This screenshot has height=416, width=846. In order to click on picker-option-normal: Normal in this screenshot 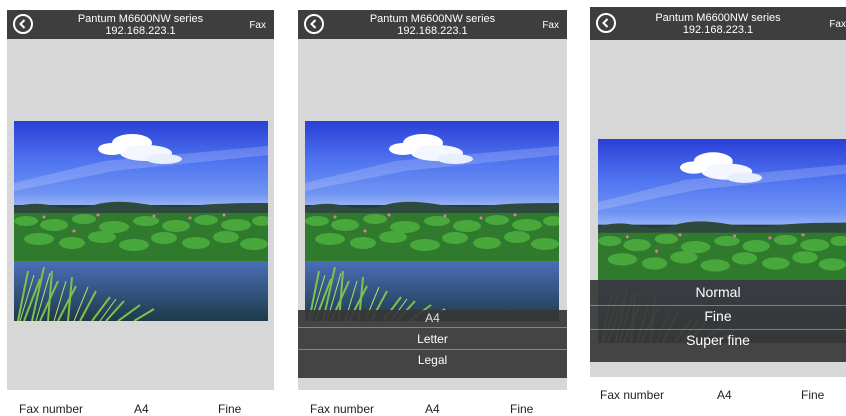, I will do `click(718, 292)`.